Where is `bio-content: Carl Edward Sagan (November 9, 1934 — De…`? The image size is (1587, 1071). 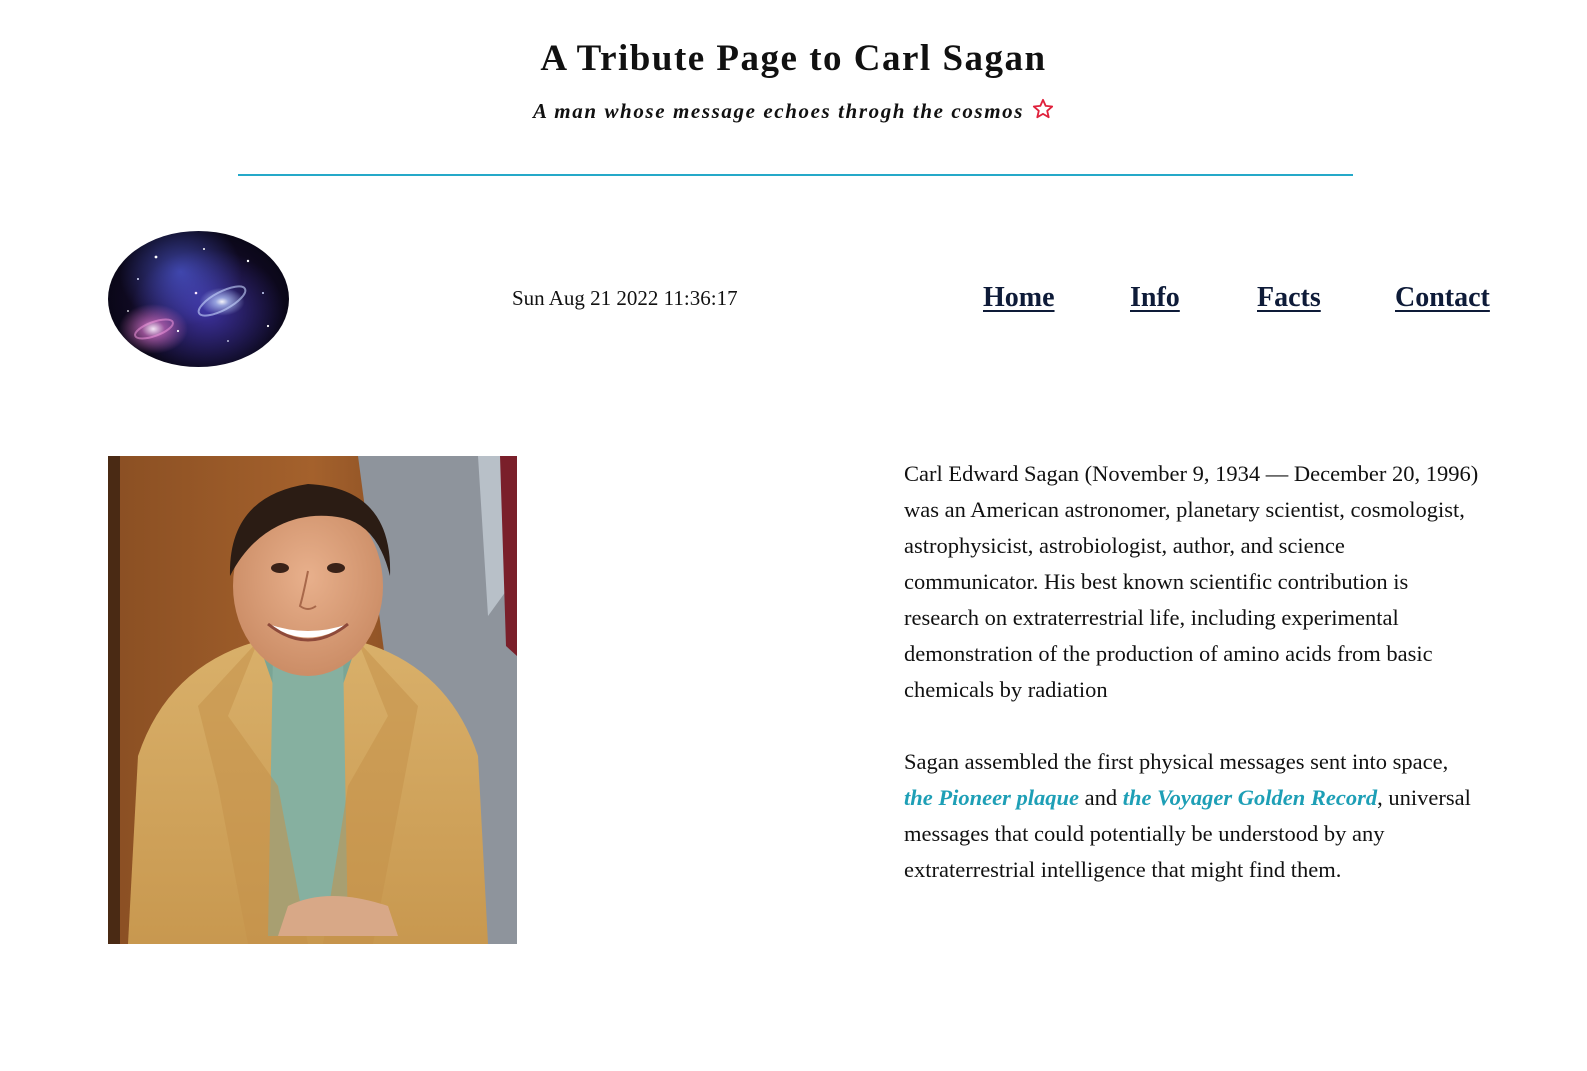
bio-content: Carl Edward Sagan (November 9, 1934 — De… is located at coordinates (1193, 672).